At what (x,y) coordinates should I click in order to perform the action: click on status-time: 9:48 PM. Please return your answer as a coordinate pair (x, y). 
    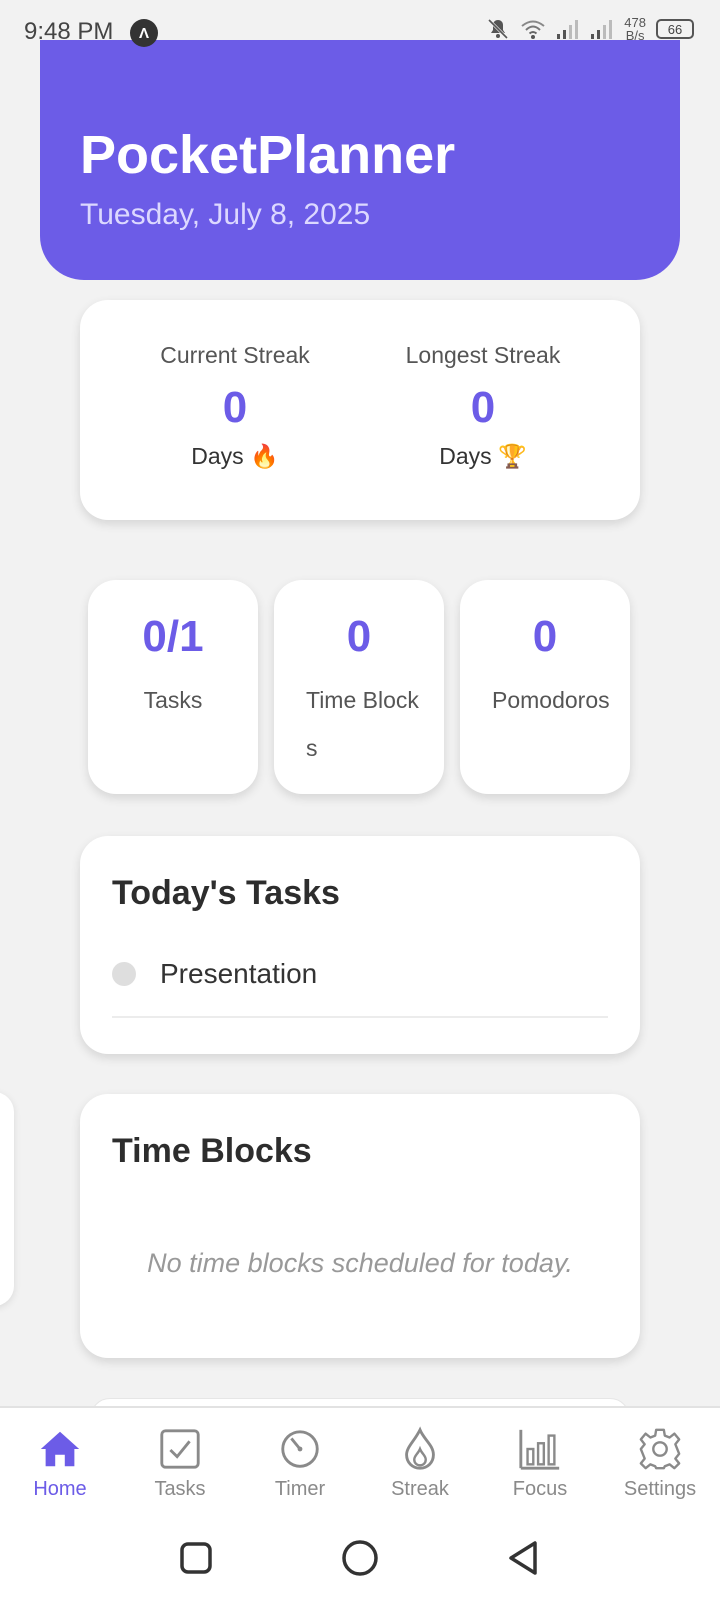
    Looking at the image, I should click on (69, 31).